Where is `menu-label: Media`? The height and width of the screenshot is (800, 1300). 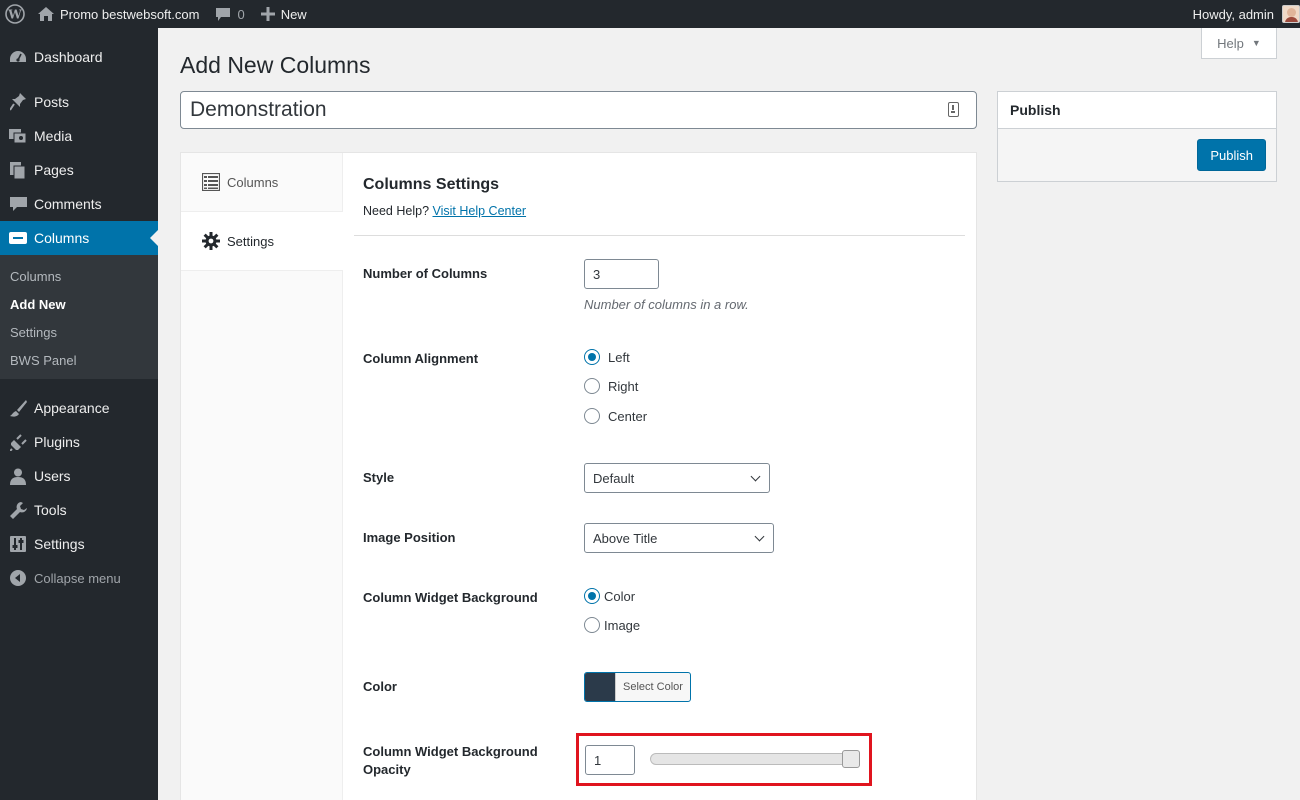 menu-label: Media is located at coordinates (53, 136).